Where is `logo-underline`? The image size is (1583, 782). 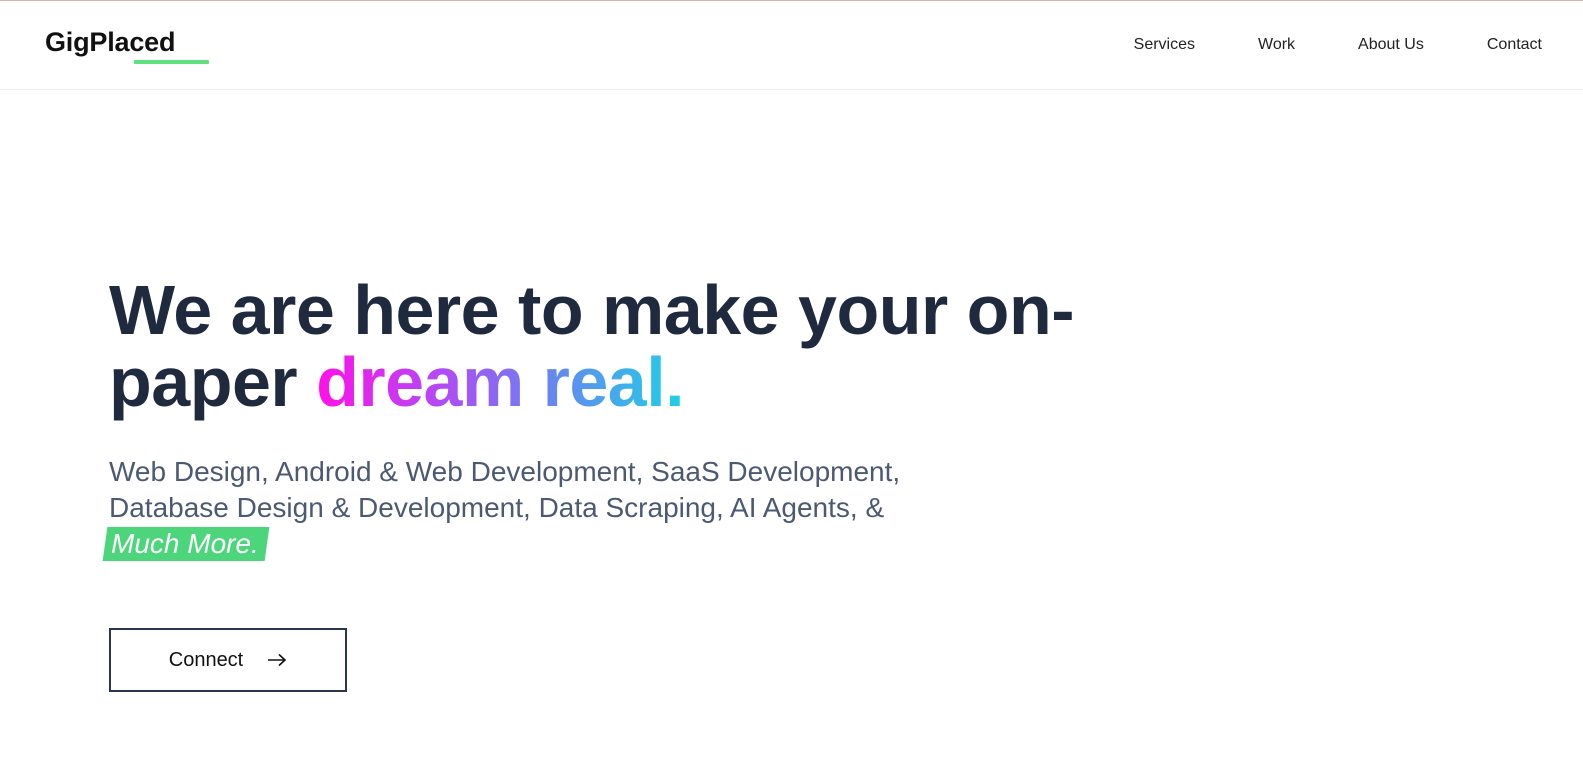 logo-underline is located at coordinates (171, 62).